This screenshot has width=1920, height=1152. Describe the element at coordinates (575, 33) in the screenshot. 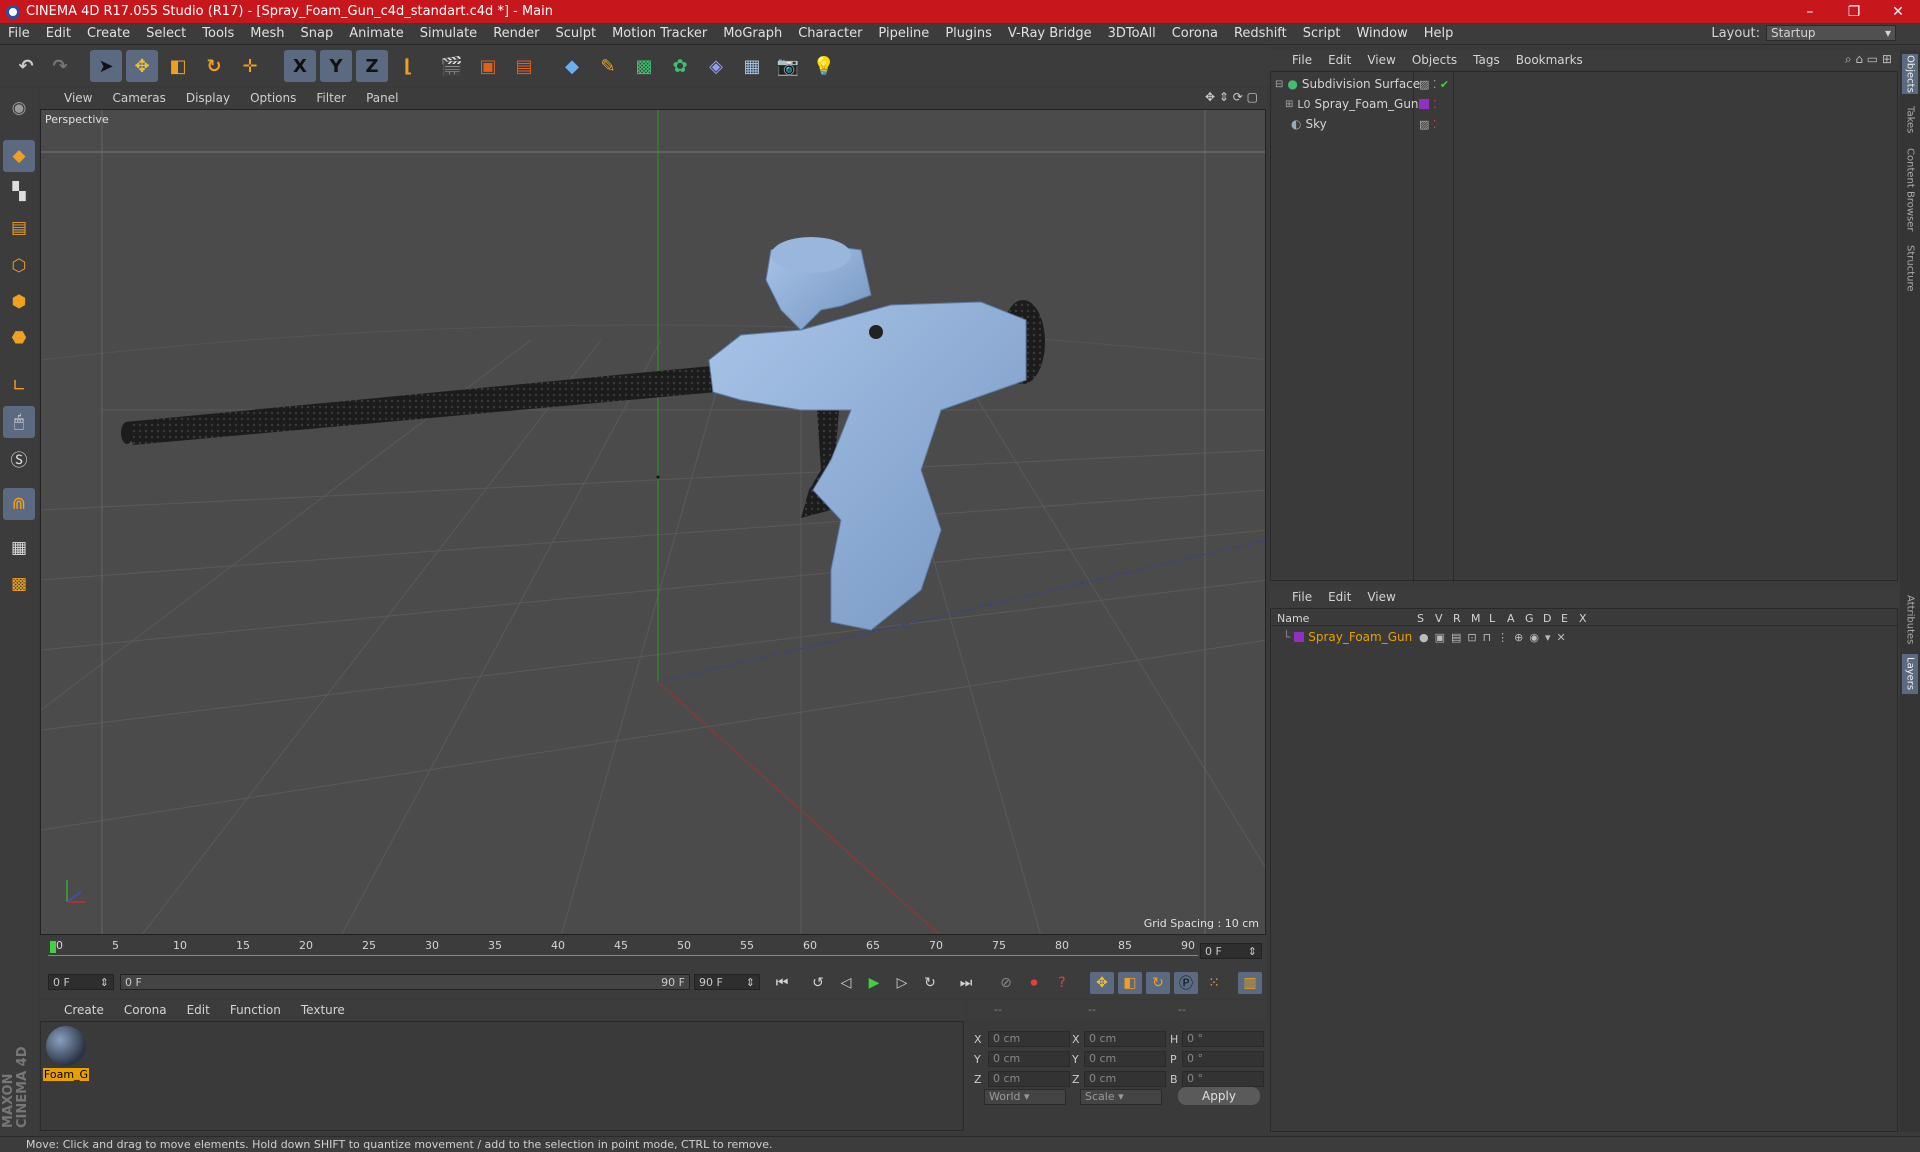

I see `menu-sculpt: Sculpt` at that location.